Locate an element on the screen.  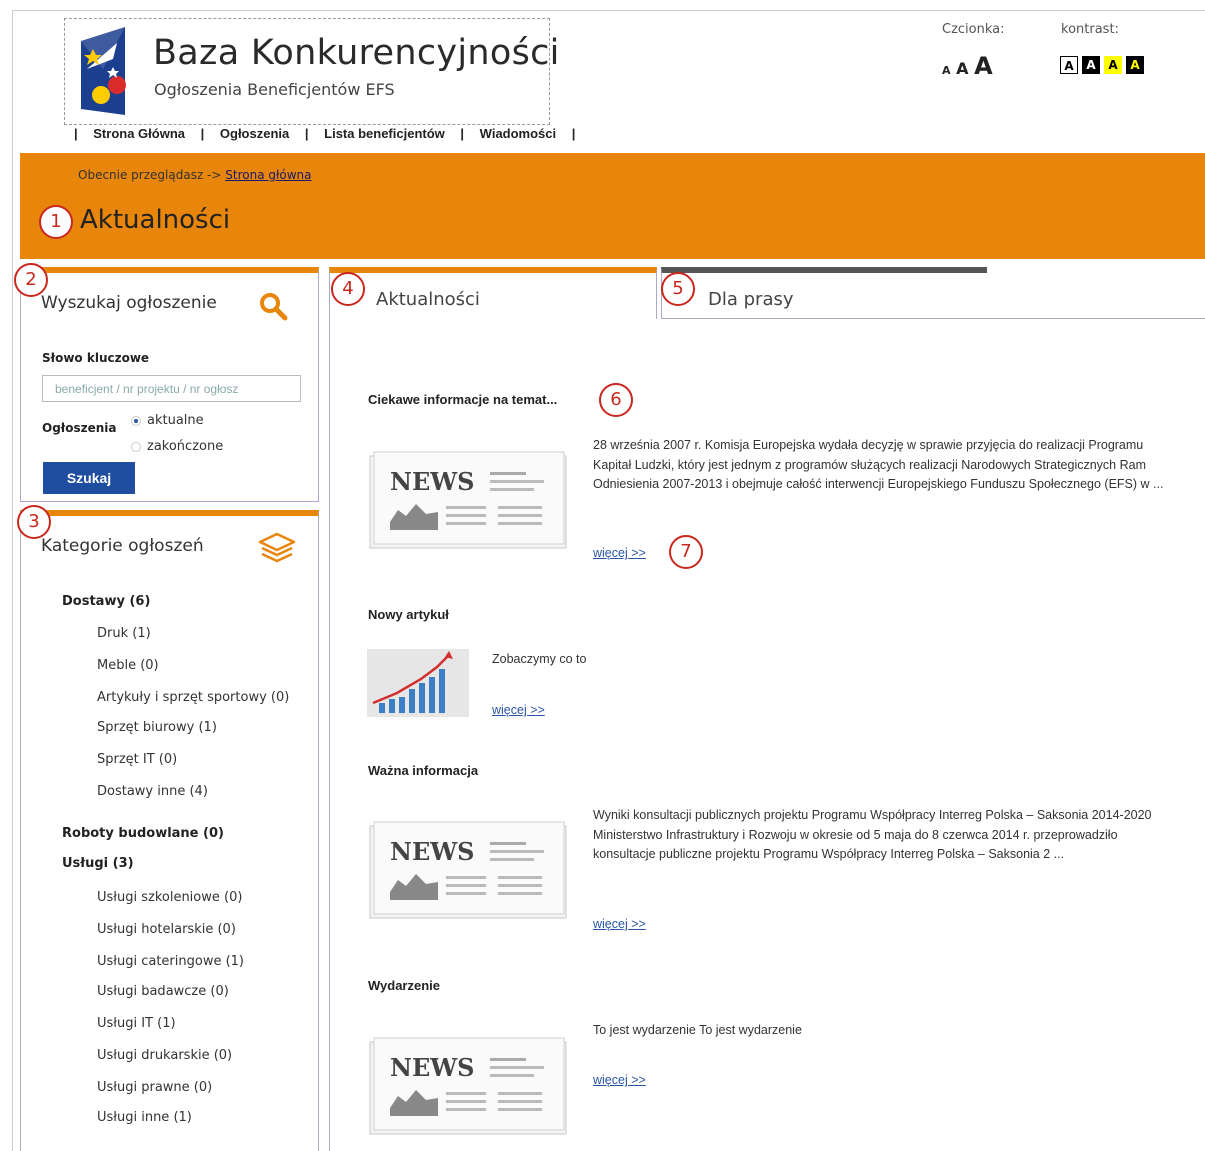
contrast-switcher: A A A A is located at coordinates (1102, 65).